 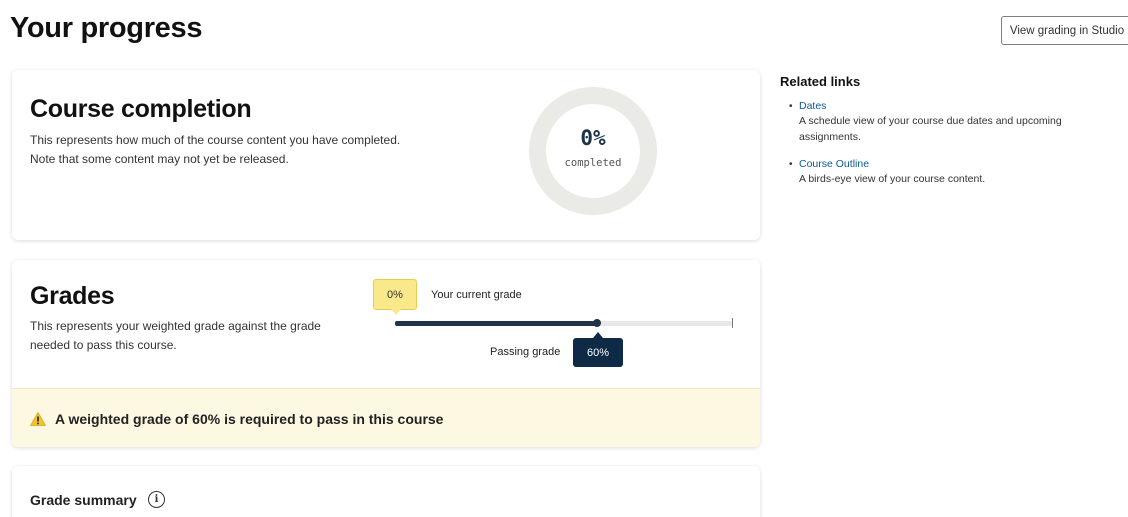 What do you see at coordinates (830, 137) in the screenshot?
I see `dates-description: assignments.` at bounding box center [830, 137].